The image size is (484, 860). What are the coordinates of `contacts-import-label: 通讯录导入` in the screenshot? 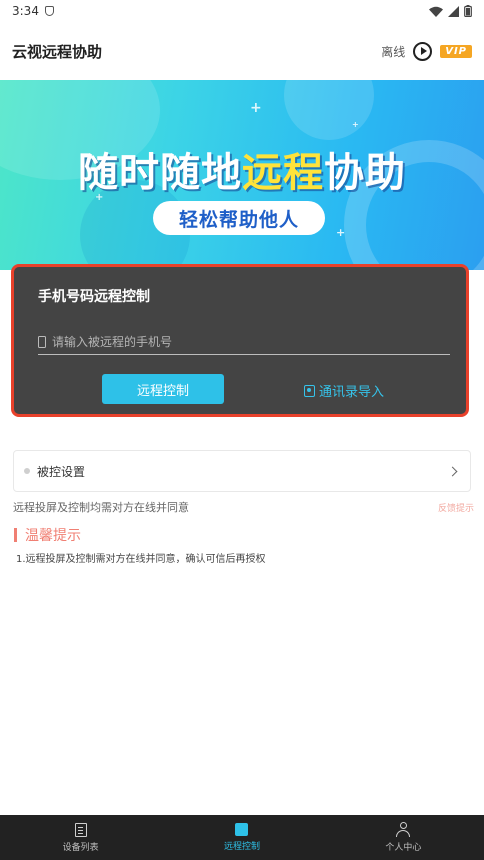 It's located at (352, 392).